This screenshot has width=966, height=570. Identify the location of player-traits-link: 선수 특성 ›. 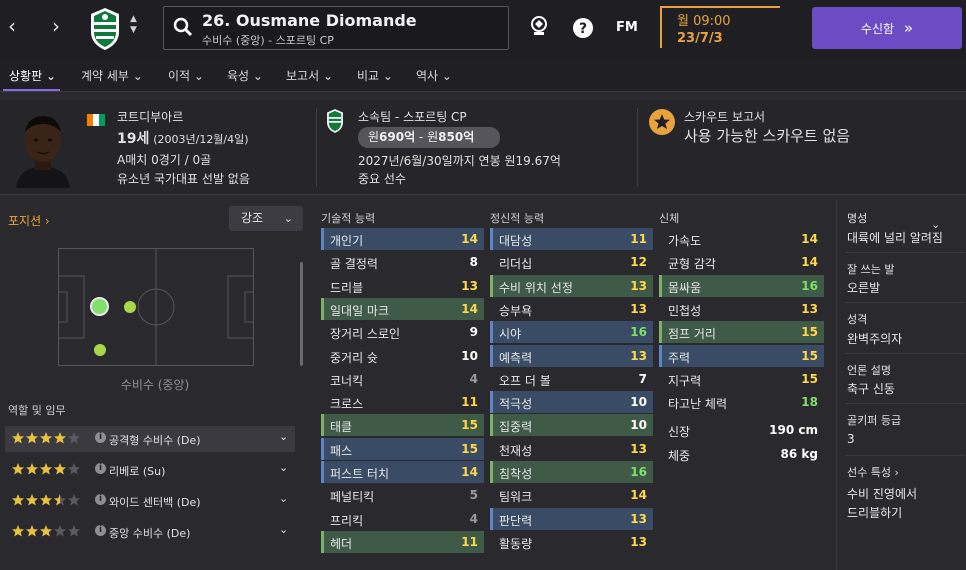
(873, 472).